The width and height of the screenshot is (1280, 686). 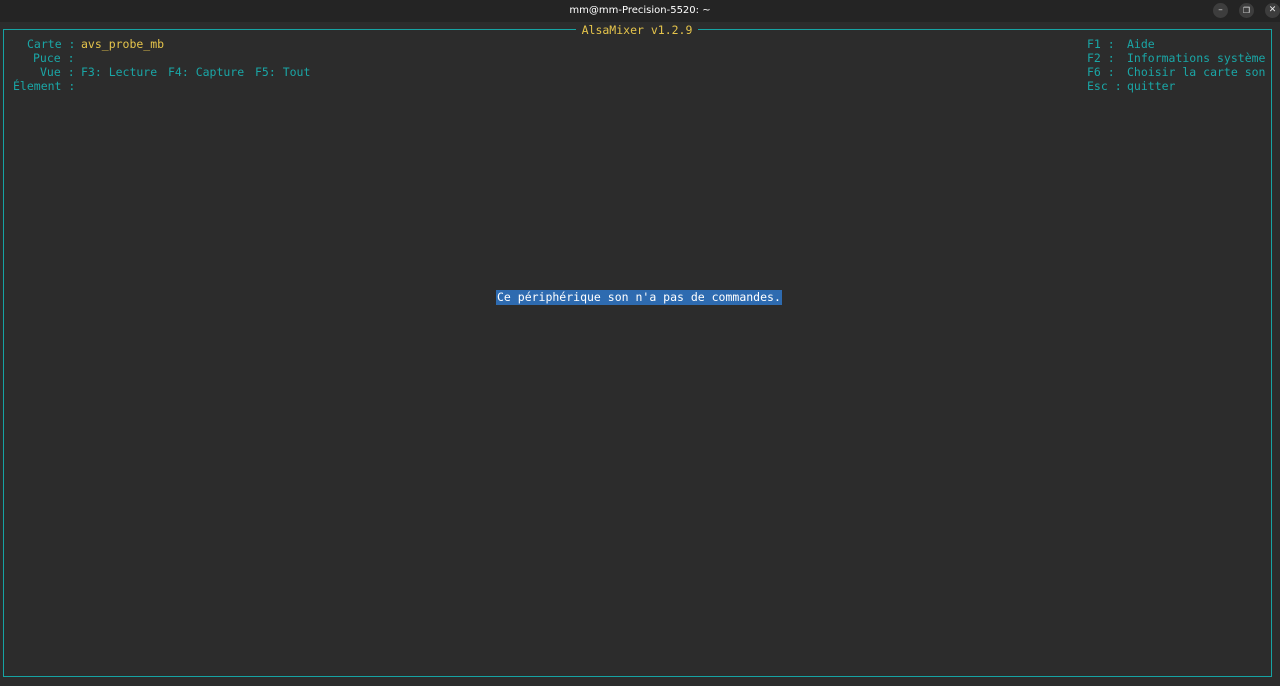 What do you see at coordinates (1246, 10) in the screenshot?
I see `maximize-button: ❐` at bounding box center [1246, 10].